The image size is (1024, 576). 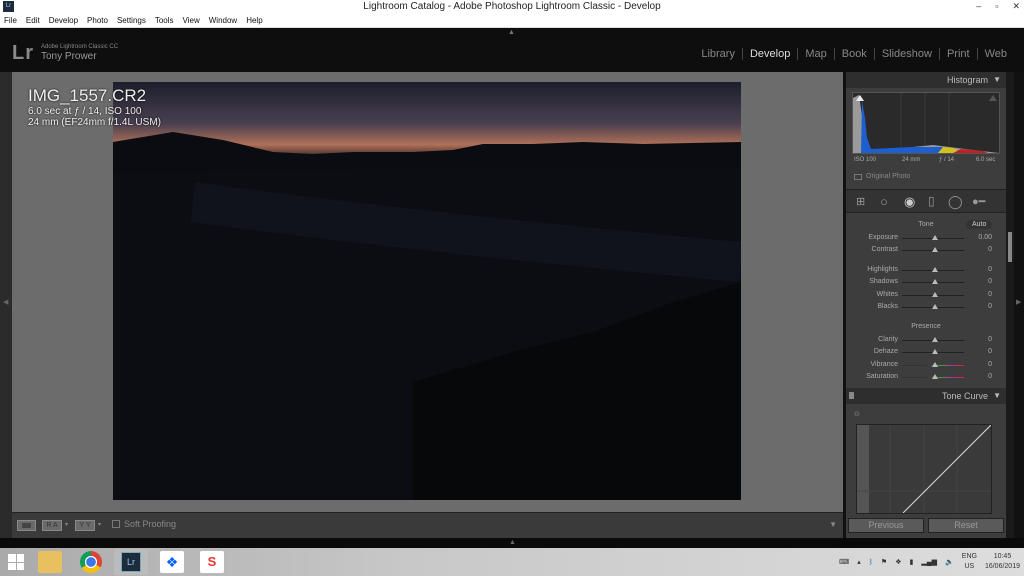 What do you see at coordinates (985, 237) in the screenshot?
I see `slider-value: 0.00` at bounding box center [985, 237].